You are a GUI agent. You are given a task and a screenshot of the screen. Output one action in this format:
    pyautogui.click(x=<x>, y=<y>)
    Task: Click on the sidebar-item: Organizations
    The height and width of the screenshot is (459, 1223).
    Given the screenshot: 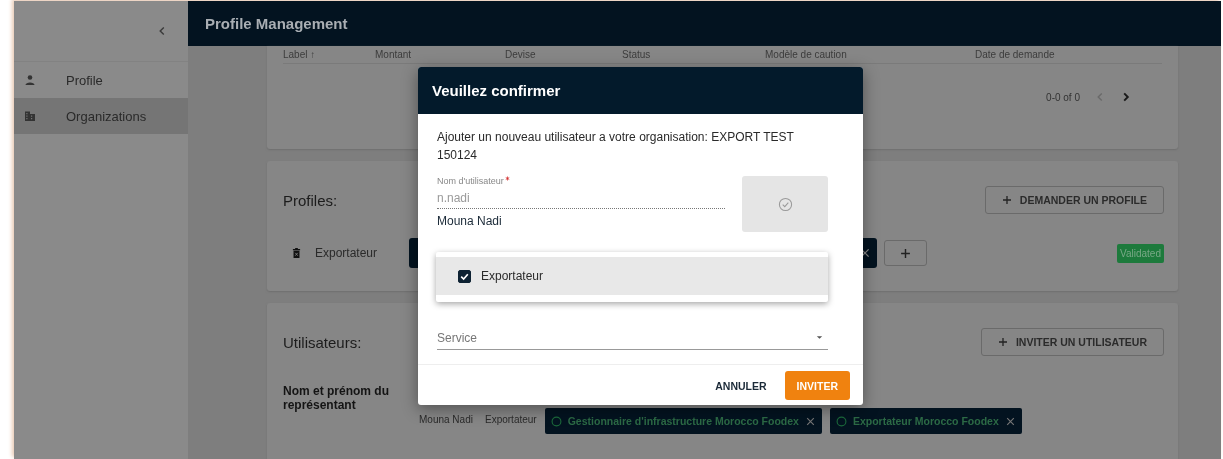 What is the action you would take?
    pyautogui.click(x=101, y=116)
    